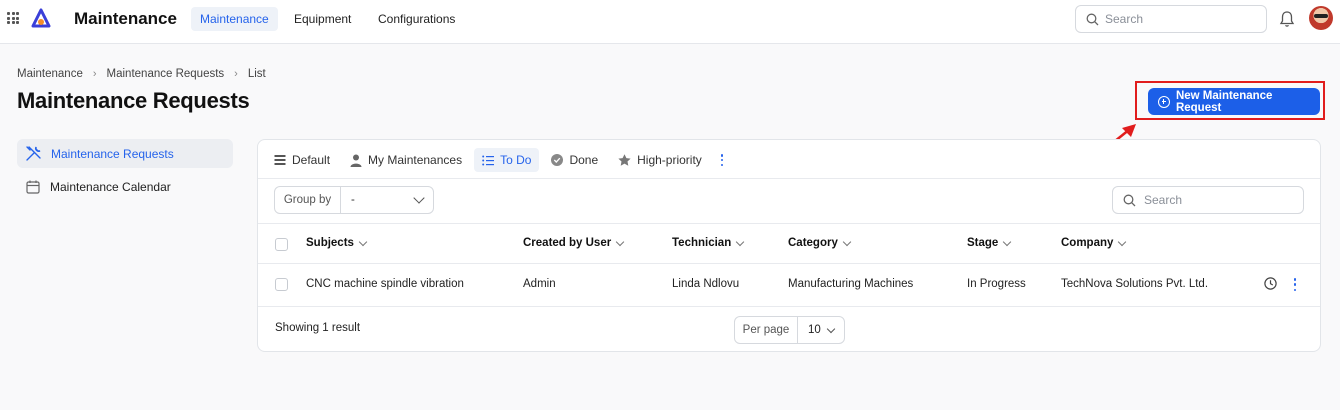  I want to click on column-header-label: Subjects, so click(330, 243).